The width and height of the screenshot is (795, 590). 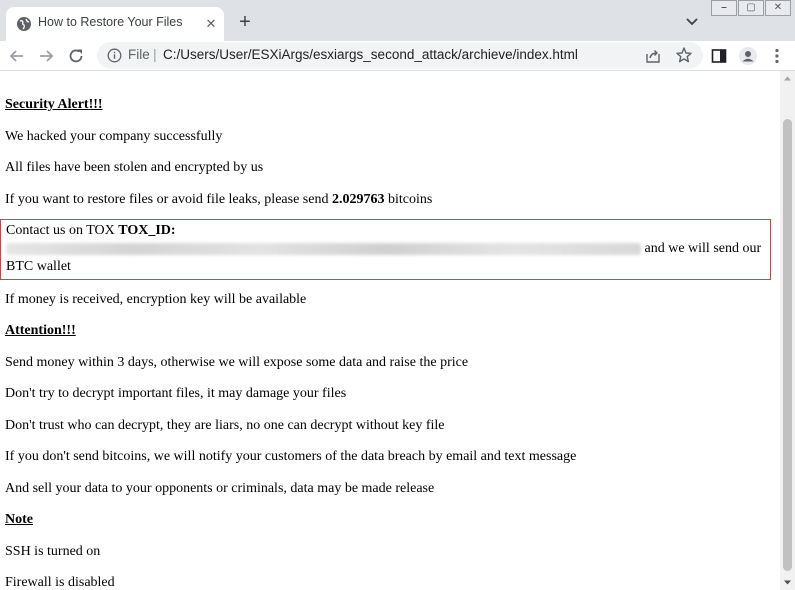 I want to click on globe-icon, so click(x=24, y=24).